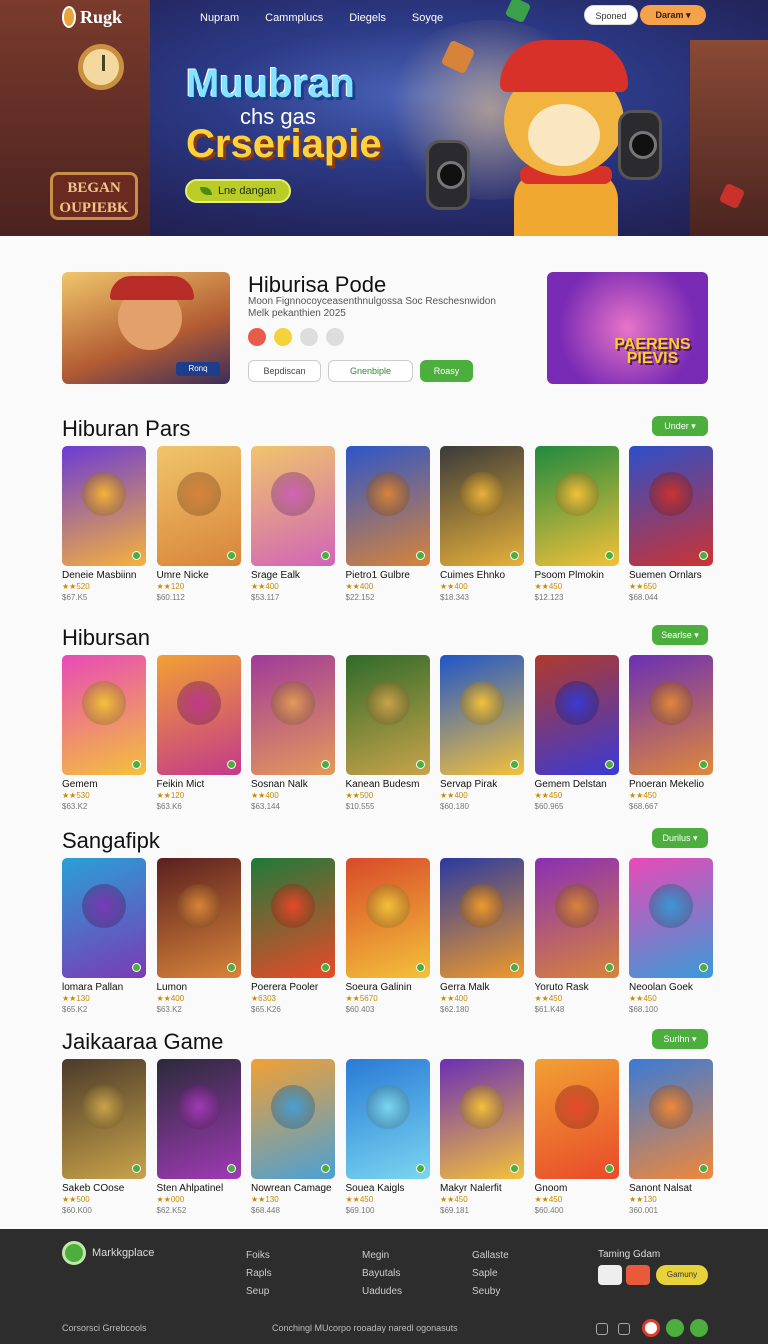 The height and width of the screenshot is (1344, 768). I want to click on phone-icon, so click(699, 1328).